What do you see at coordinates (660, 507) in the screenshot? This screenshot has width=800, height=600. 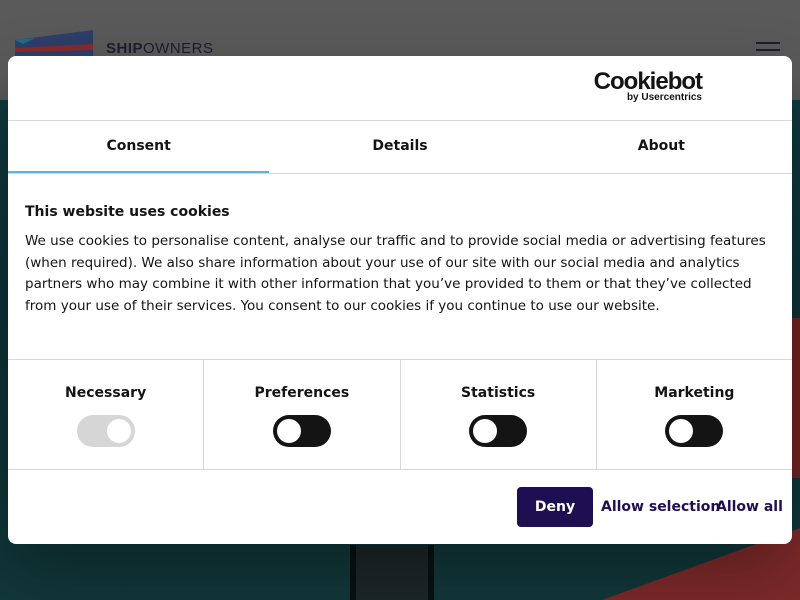 I see `allow-selection-button: Allow selection` at bounding box center [660, 507].